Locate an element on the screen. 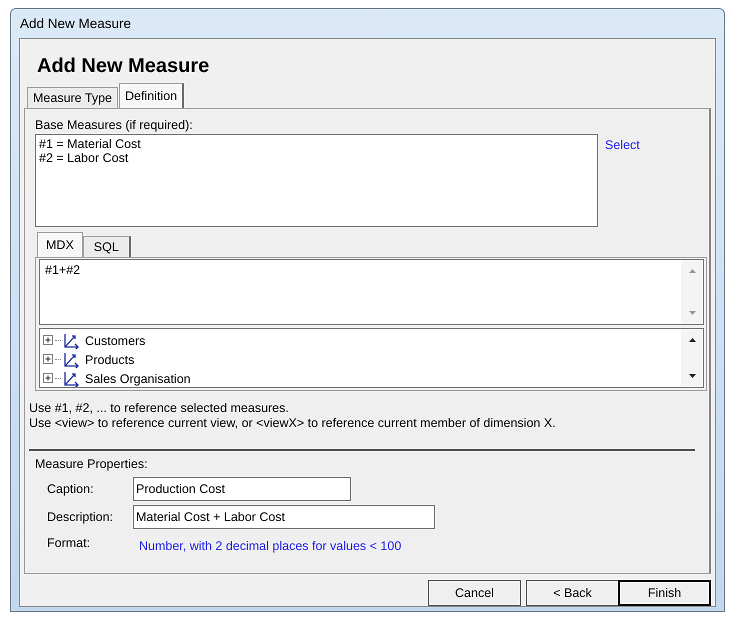  tree-item: Customers is located at coordinates (115, 341).